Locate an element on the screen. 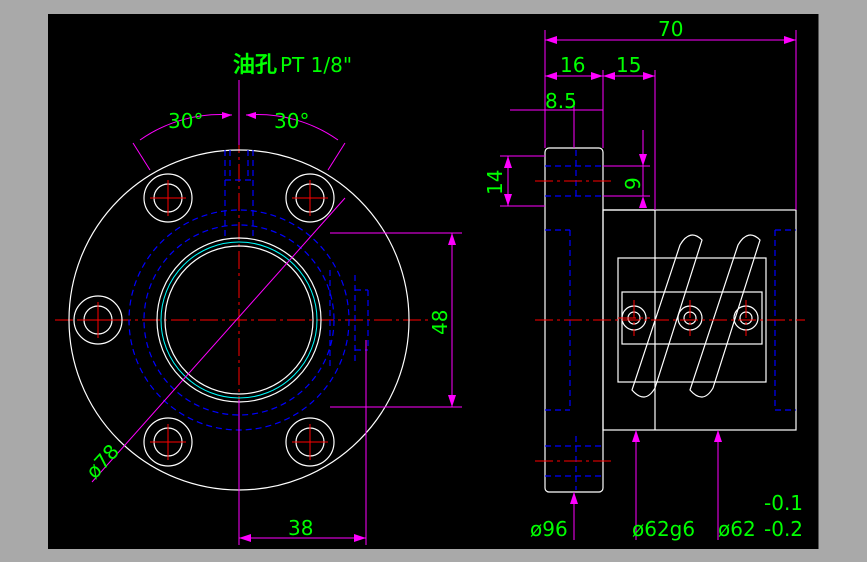  gap-label: 15 is located at coordinates (628, 65).